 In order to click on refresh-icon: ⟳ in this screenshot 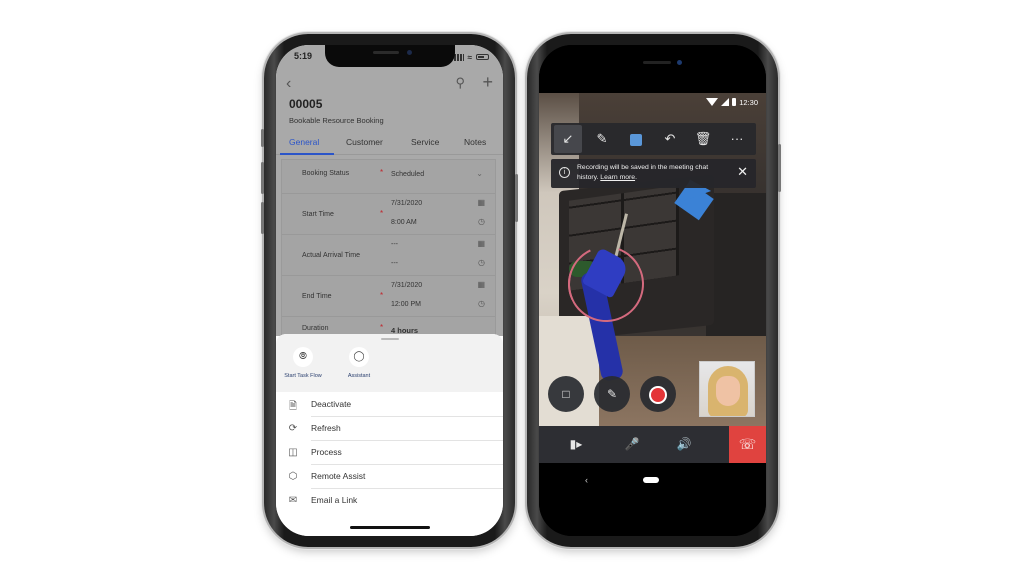, I will do `click(293, 428)`.